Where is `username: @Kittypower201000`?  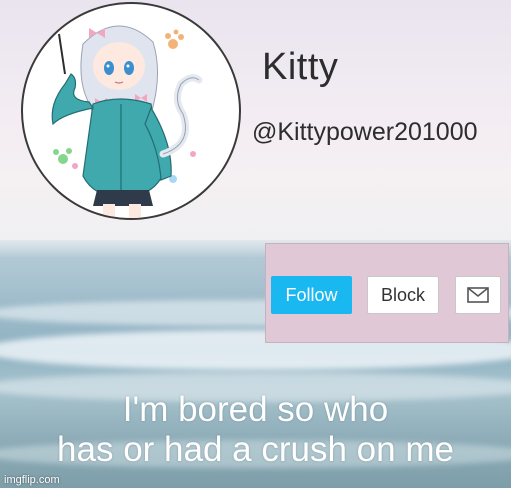 username: @Kittypower201000 is located at coordinates (365, 132).